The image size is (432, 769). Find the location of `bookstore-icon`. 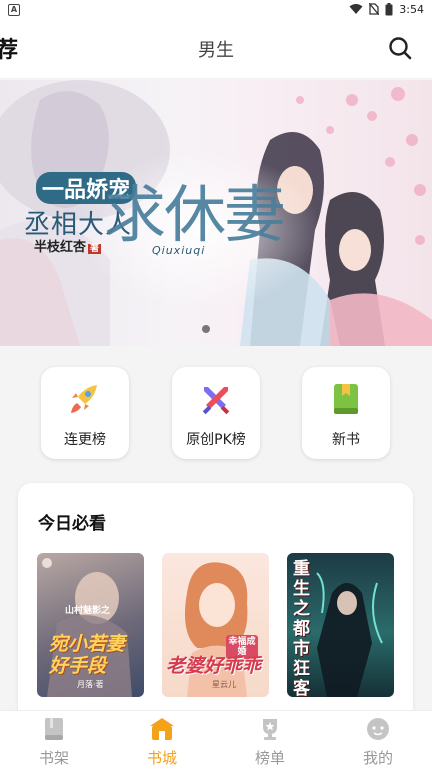

bookstore-icon is located at coordinates (162, 729).